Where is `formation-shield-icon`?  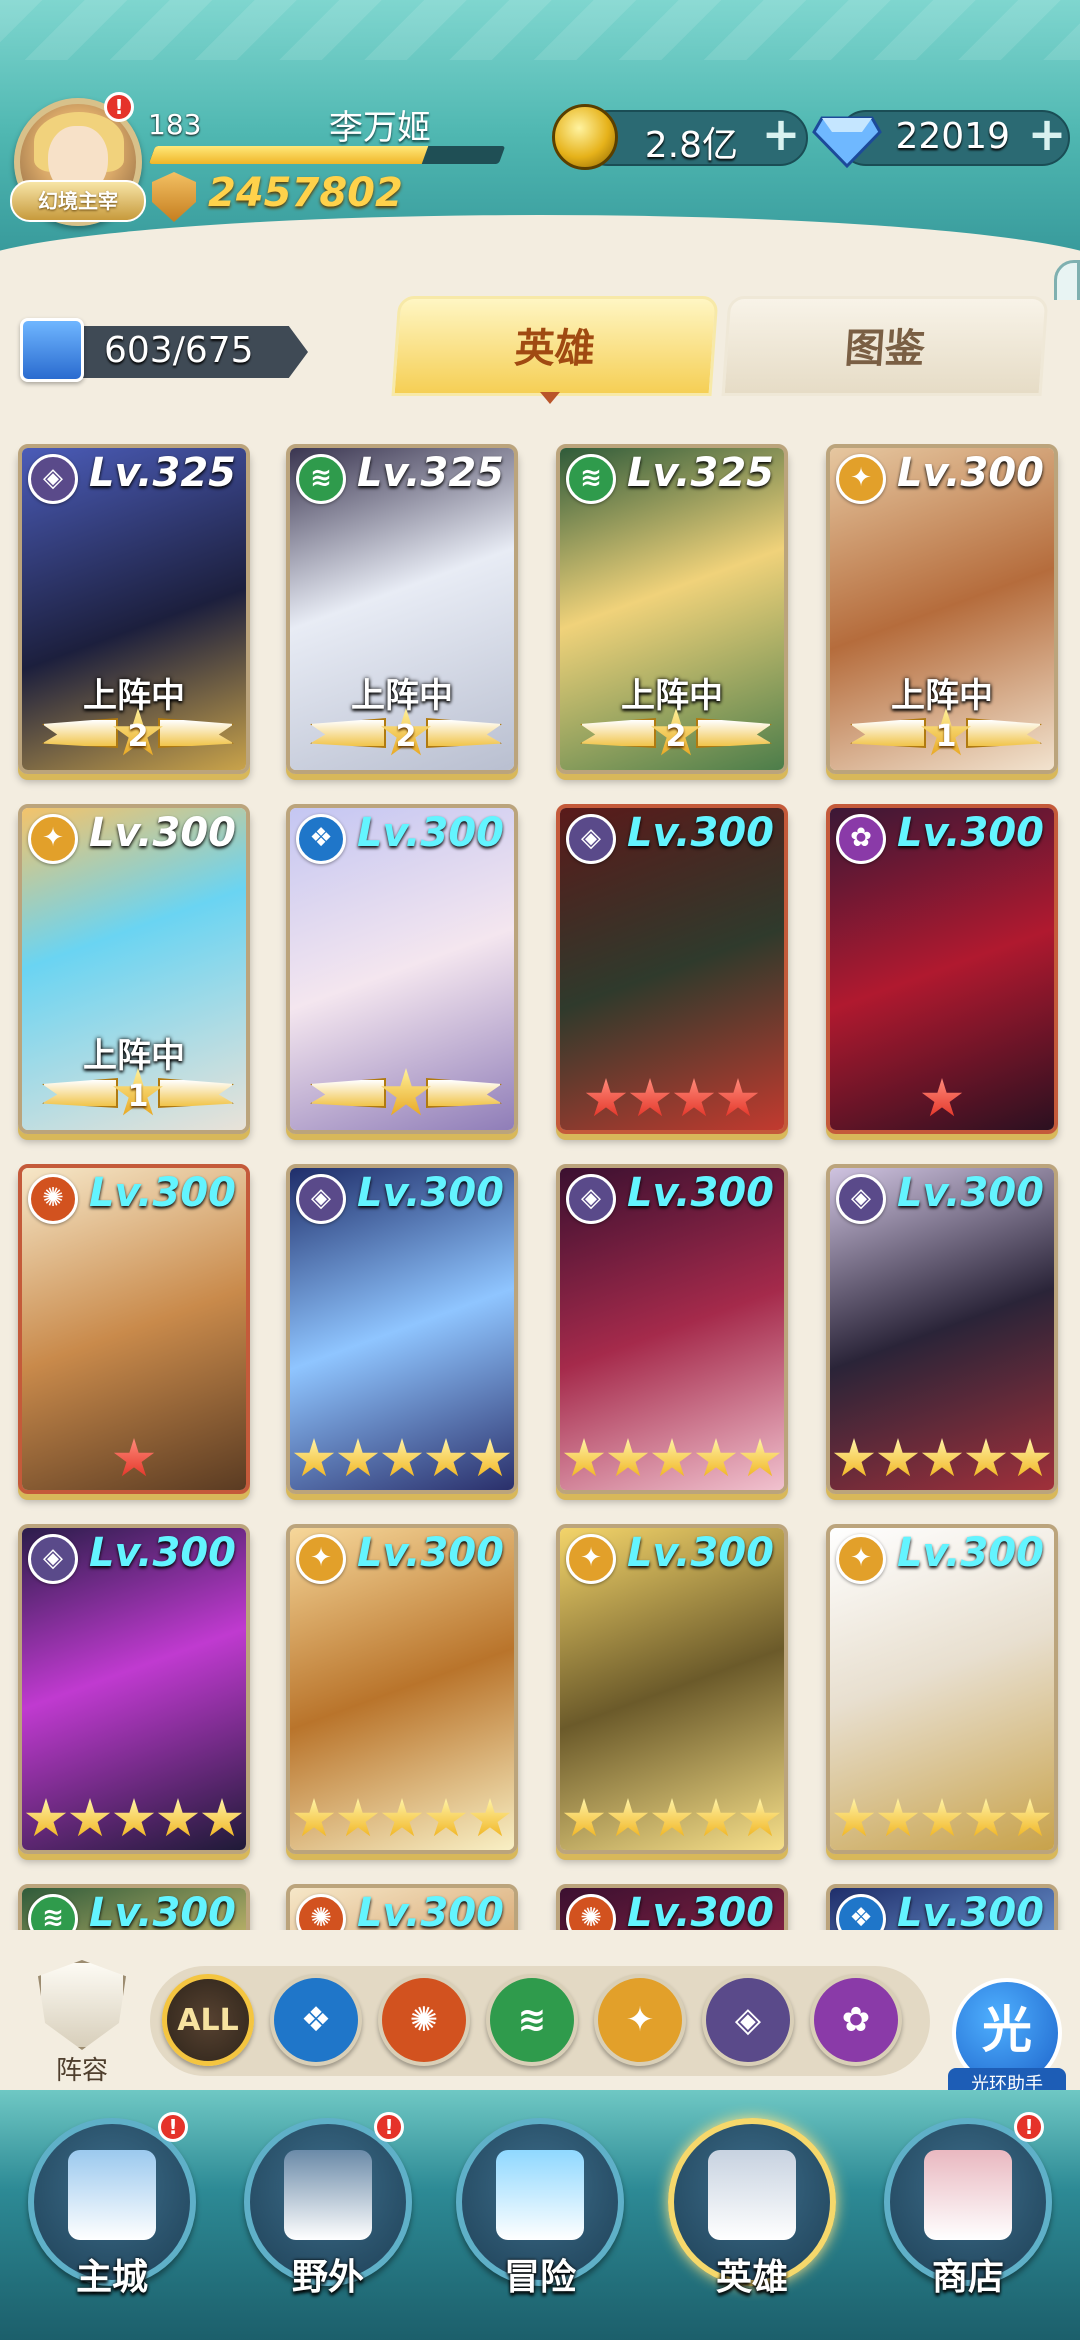
formation-shield-icon is located at coordinates (82, 2005).